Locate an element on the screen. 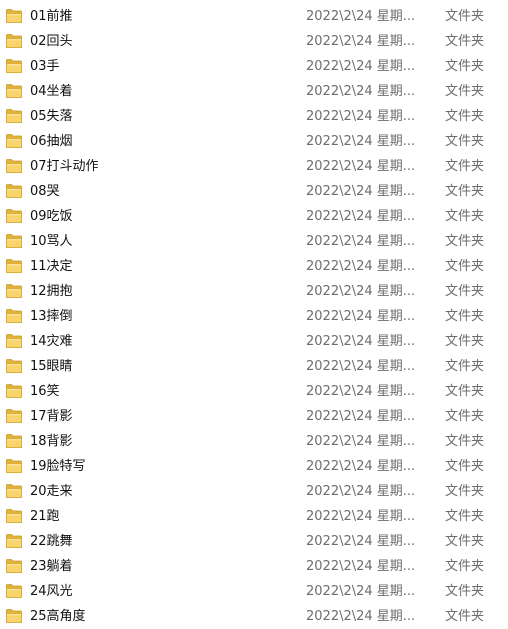  folder-name: 24风光 is located at coordinates (51, 591).